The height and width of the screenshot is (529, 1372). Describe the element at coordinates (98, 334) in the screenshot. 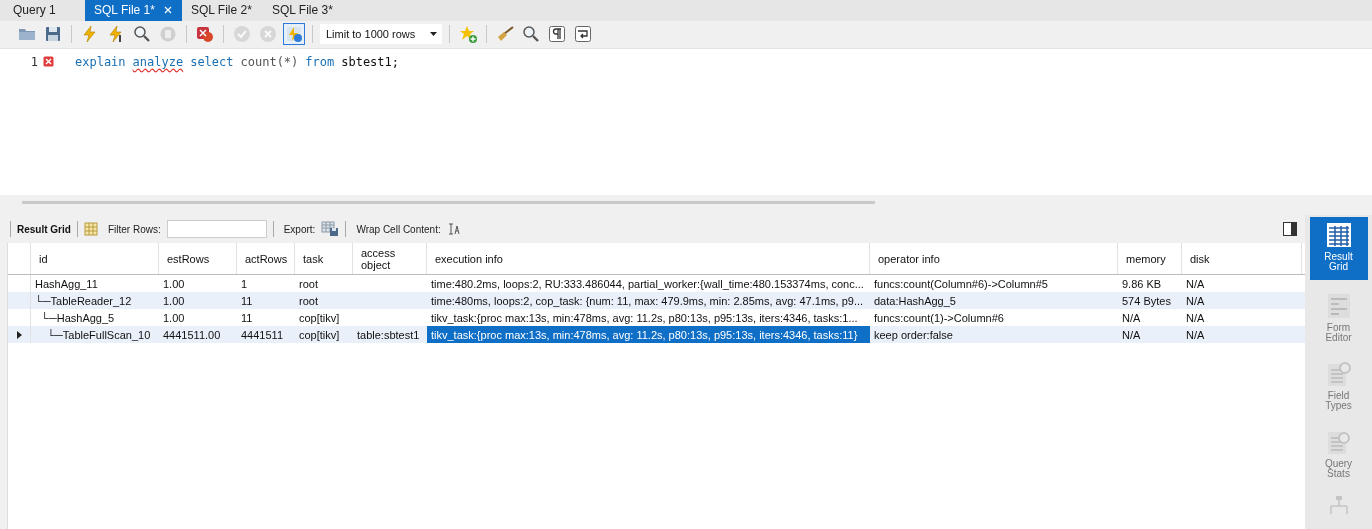

I see `table-cell-text: └─TableFullScan_10` at that location.